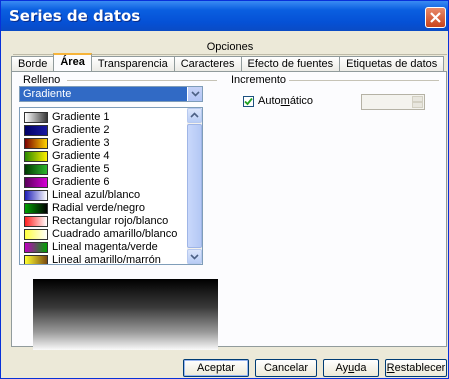  What do you see at coordinates (132, 63) in the screenshot?
I see `tab-2: Transparencia` at bounding box center [132, 63].